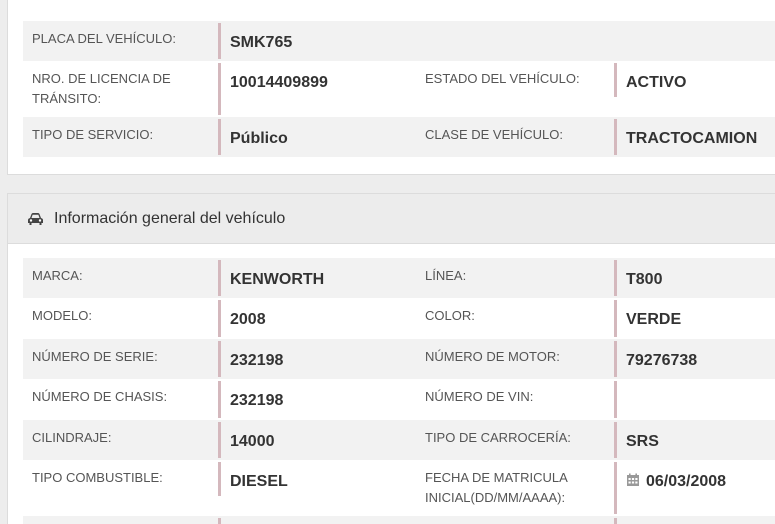 This screenshot has height=524, width=775. What do you see at coordinates (101, 88) in the screenshot?
I see `licencia-label: NRO. DE LICENCIA DE TRÁNSITO:` at bounding box center [101, 88].